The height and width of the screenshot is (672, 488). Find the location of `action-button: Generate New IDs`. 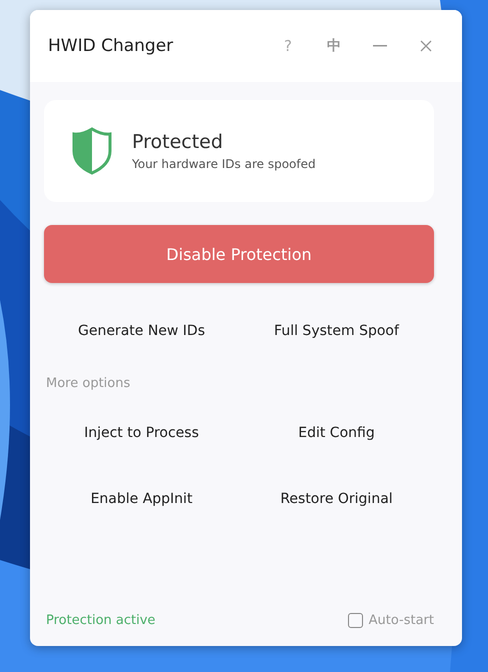

action-button: Generate New IDs is located at coordinates (141, 331).